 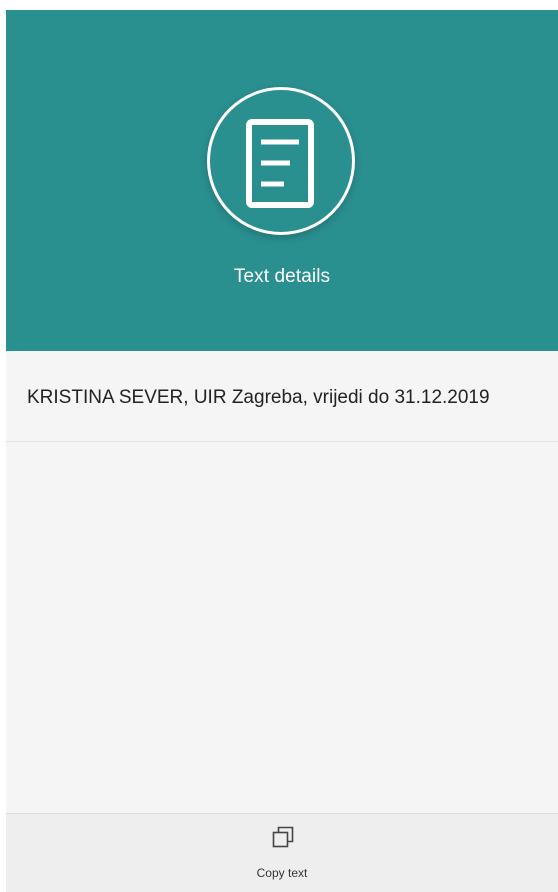 What do you see at coordinates (282, 276) in the screenshot?
I see `page-title: Text details` at bounding box center [282, 276].